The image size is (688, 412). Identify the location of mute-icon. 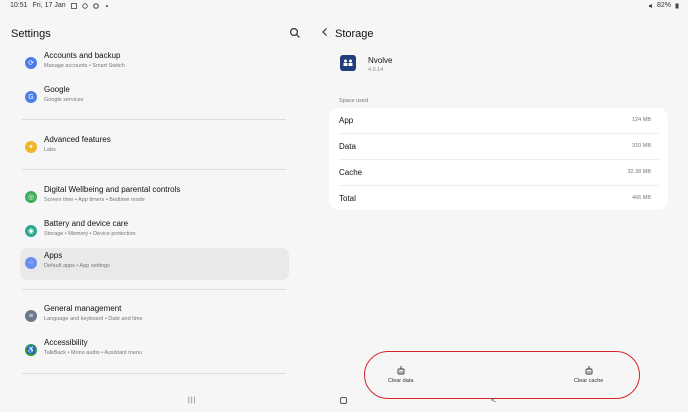
(650, 5).